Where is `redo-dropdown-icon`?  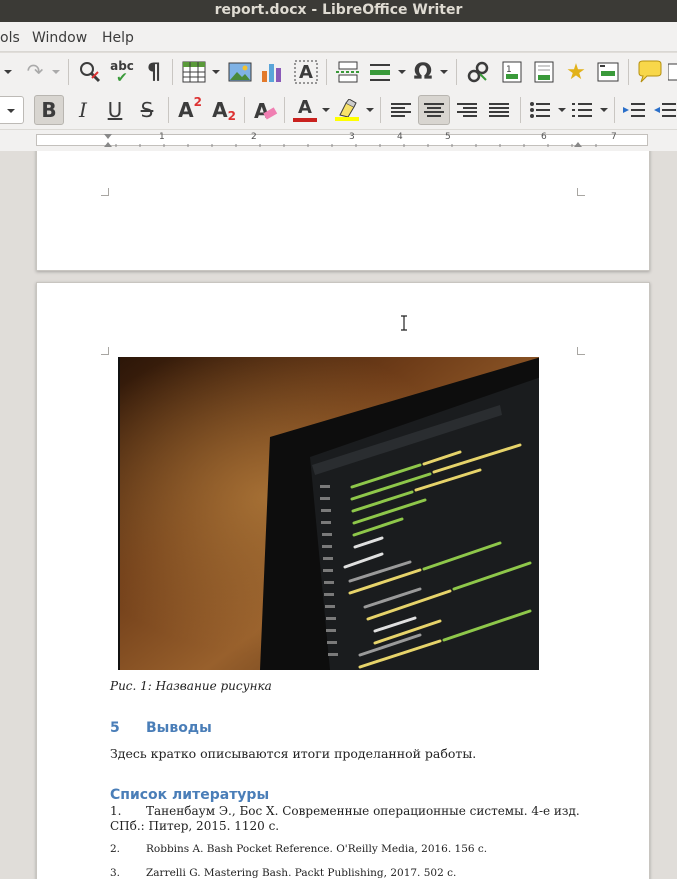 redo-dropdown-icon is located at coordinates (56, 72).